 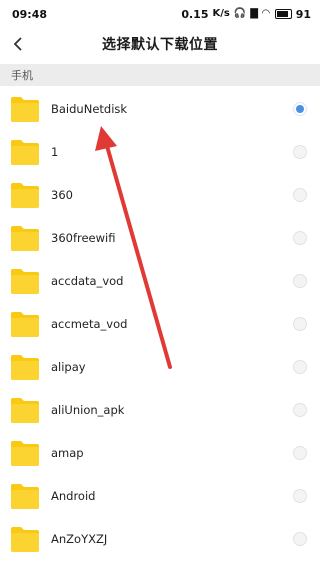 What do you see at coordinates (221, 13) in the screenshot?
I see `network-speed-unit: K/s` at bounding box center [221, 13].